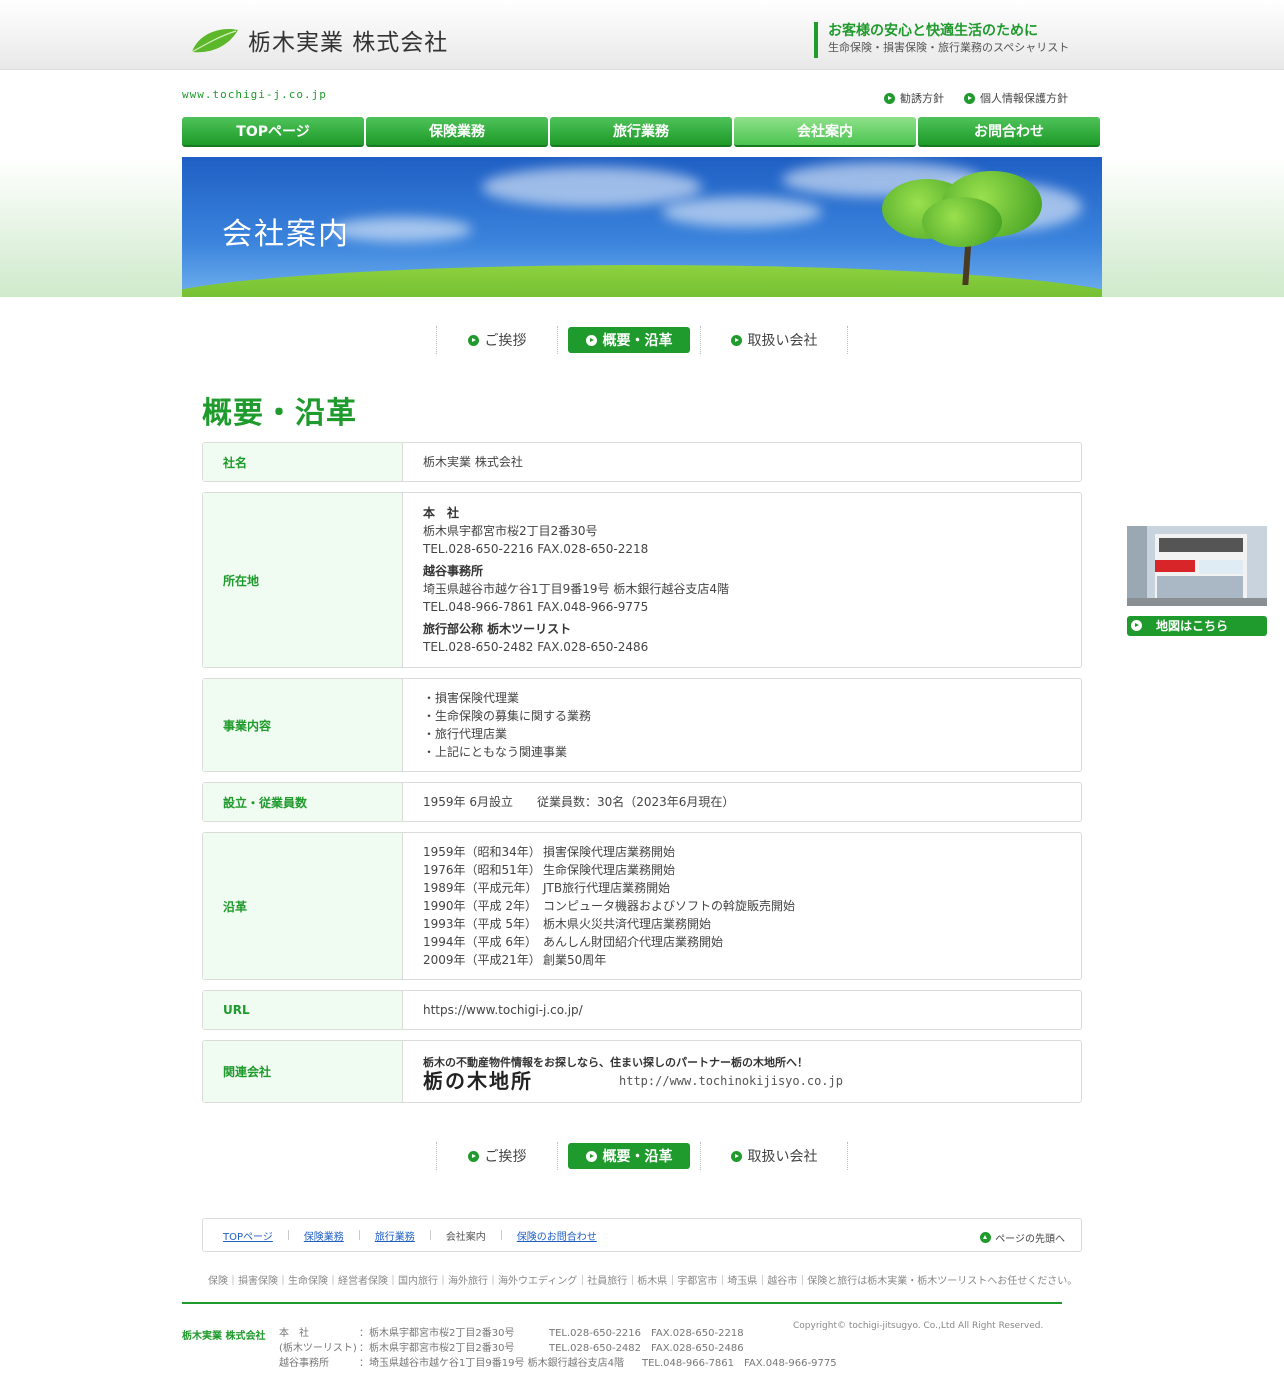 The image size is (1284, 1375). Describe the element at coordinates (465, 1237) in the screenshot. I see `footer-link-company: 会社案内` at that location.